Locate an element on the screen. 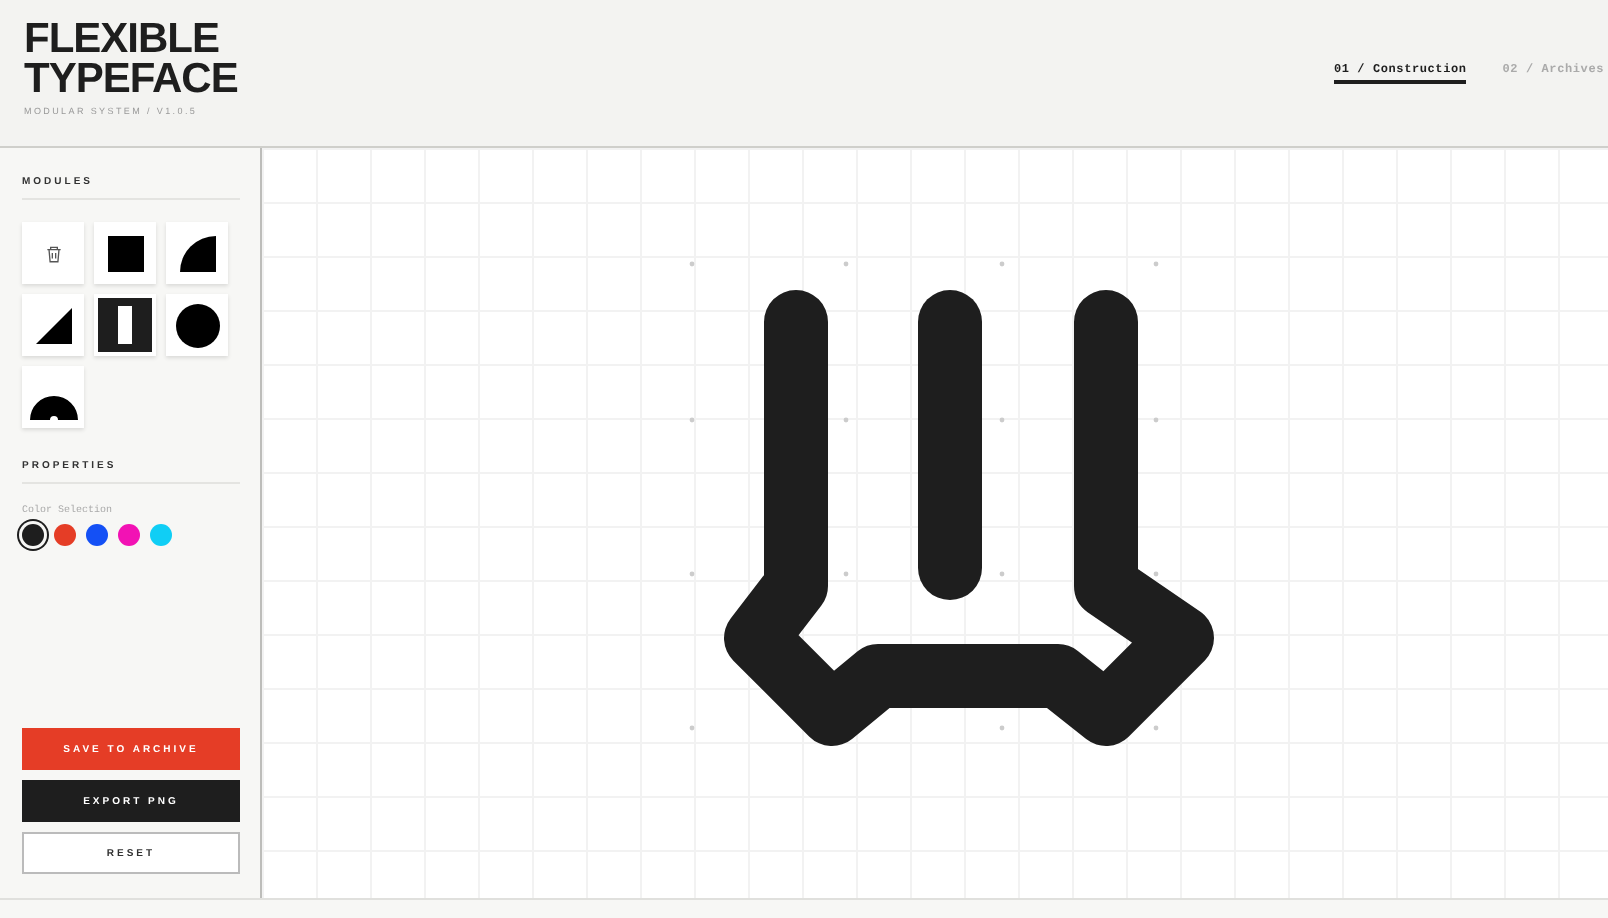 The height and width of the screenshot is (918, 1608). trash-icon is located at coordinates (53, 253).